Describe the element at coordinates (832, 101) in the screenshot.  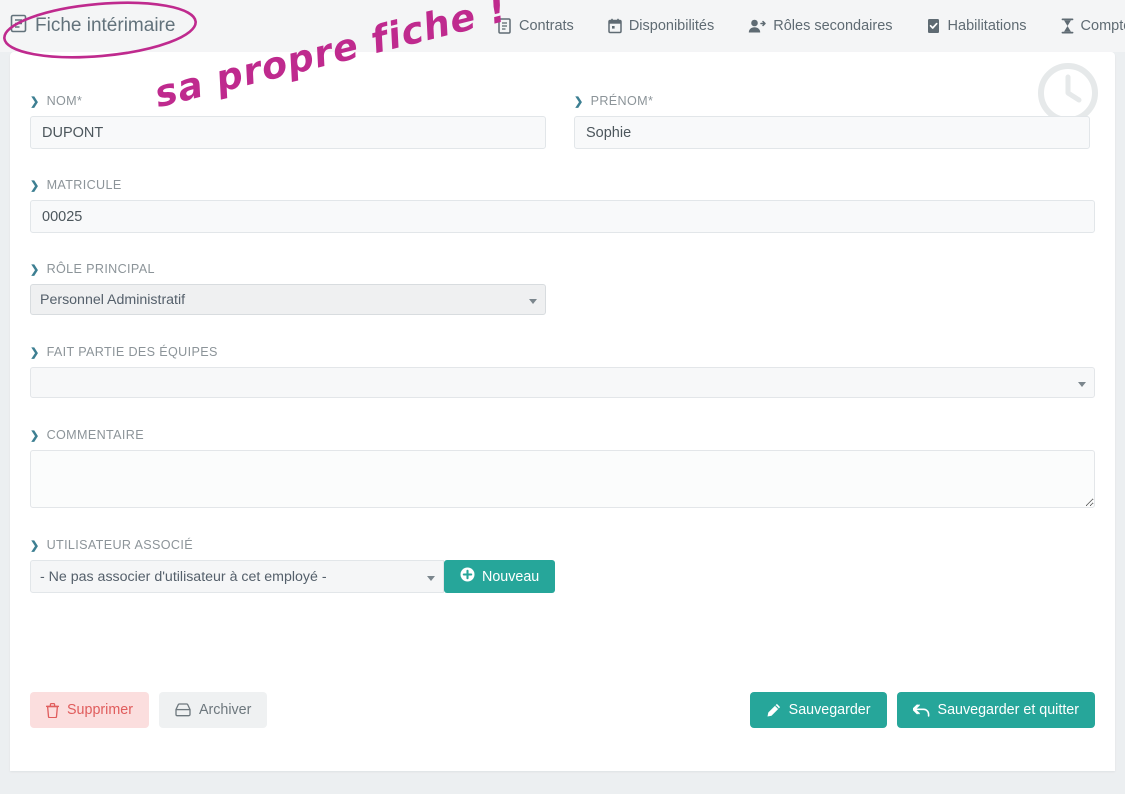
I see `label-prenom: ❯ PRÉNOM*` at that location.